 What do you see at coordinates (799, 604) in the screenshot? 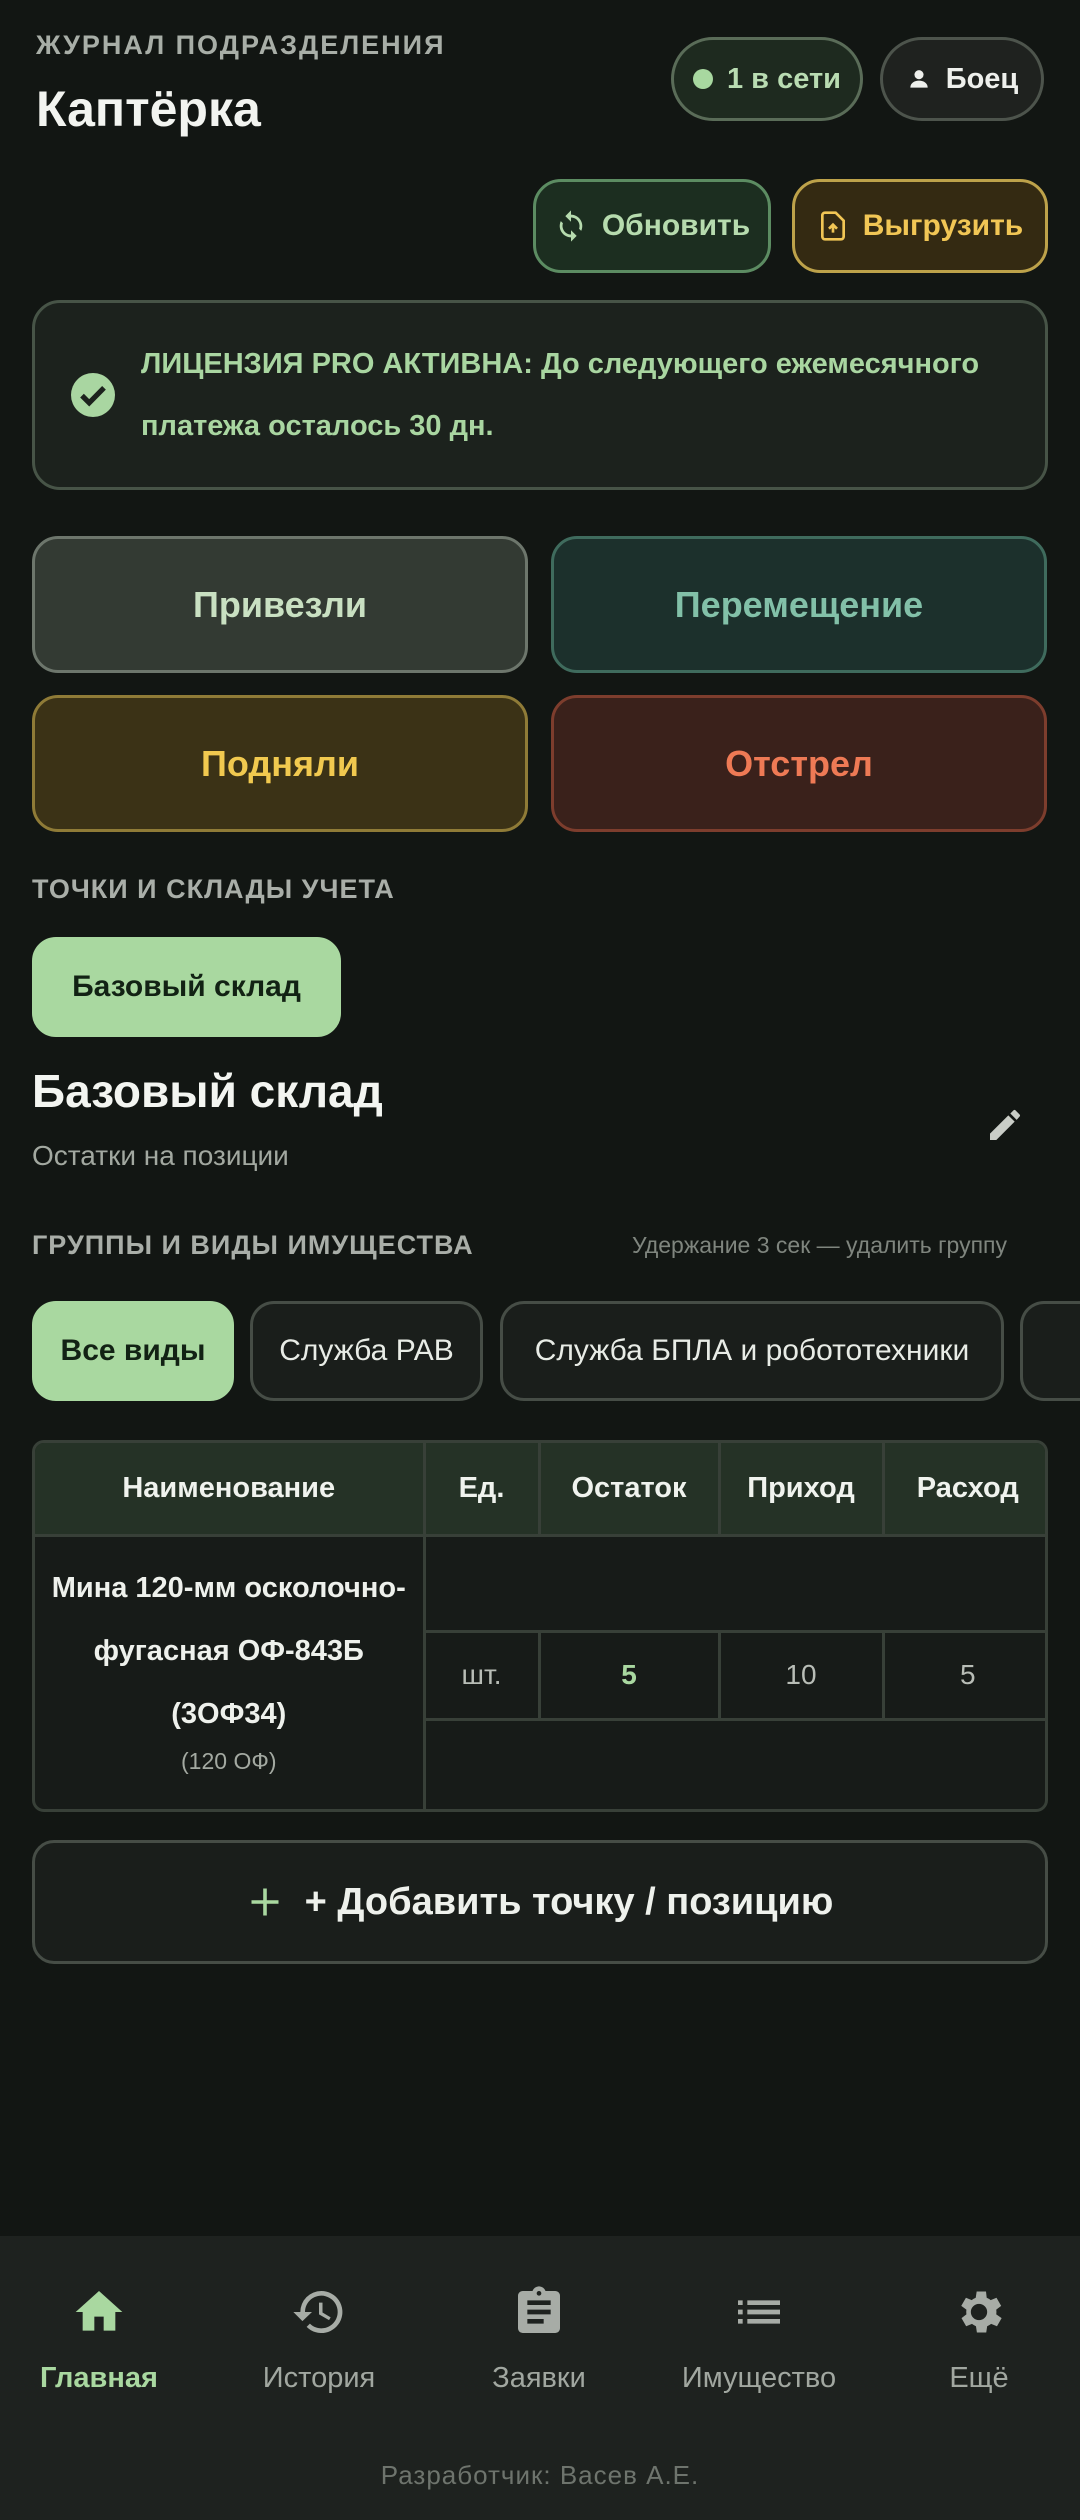
I see `transfer-button: Перемещение` at bounding box center [799, 604].